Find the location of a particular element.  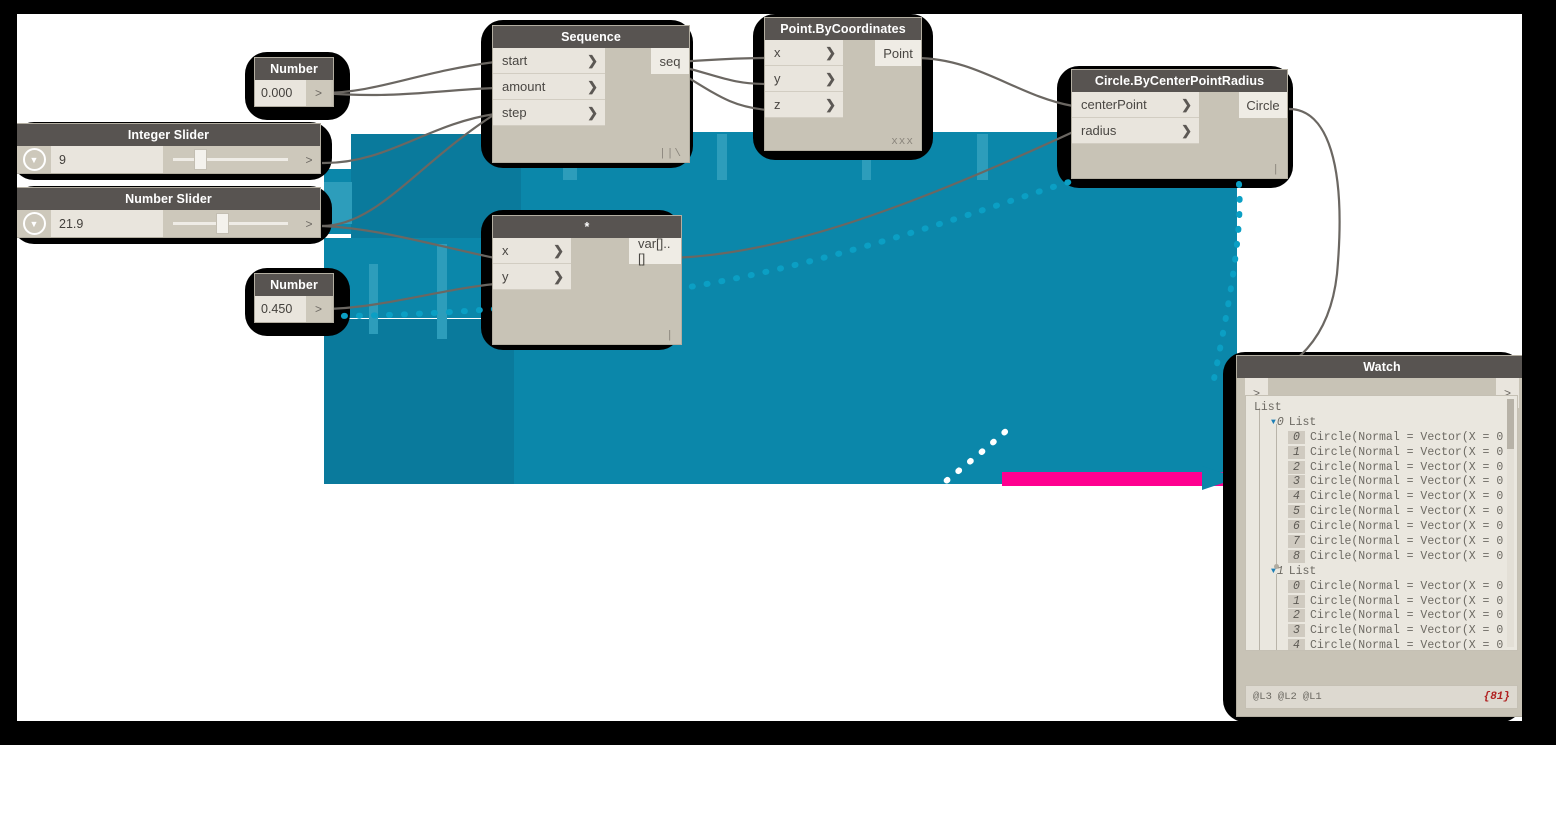

node-title: Circle.ByCenterPointRadius is located at coordinates (1179, 81).